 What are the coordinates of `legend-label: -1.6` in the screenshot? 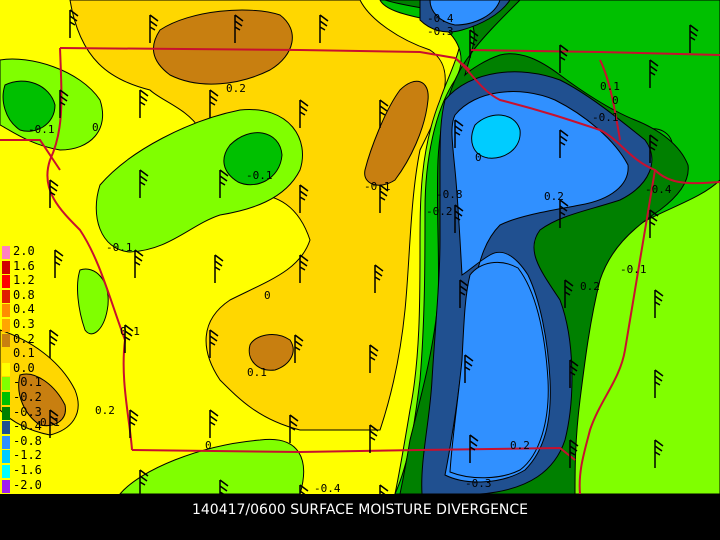 It's located at (27, 470).